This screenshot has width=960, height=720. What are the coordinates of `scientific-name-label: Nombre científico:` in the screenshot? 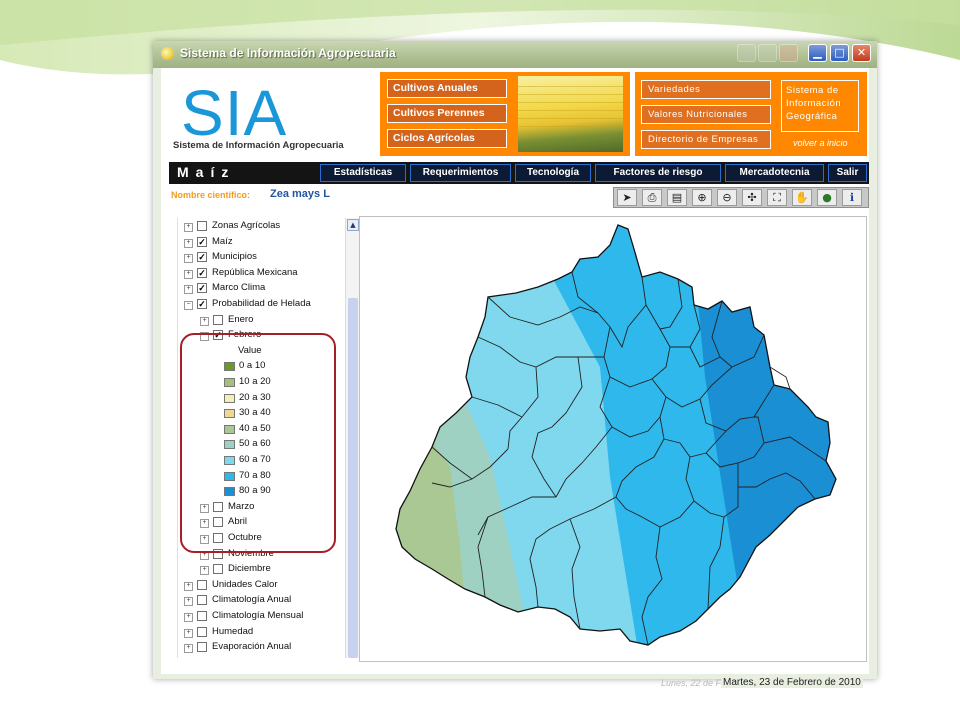 It's located at (211, 195).